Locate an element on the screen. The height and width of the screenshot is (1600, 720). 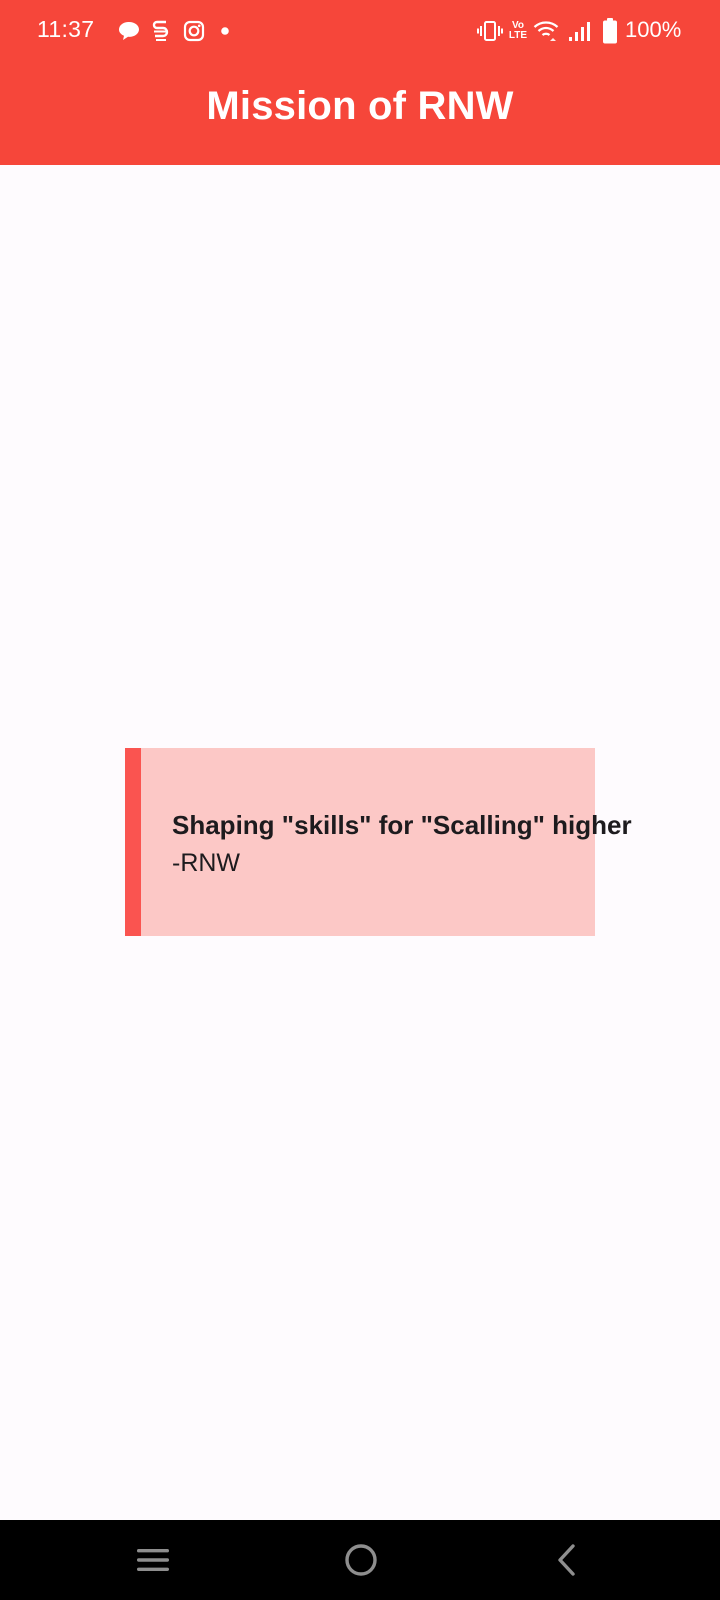
mission-quote: Shaping "skills" for "Scalling" higher is located at coordinates (402, 825).